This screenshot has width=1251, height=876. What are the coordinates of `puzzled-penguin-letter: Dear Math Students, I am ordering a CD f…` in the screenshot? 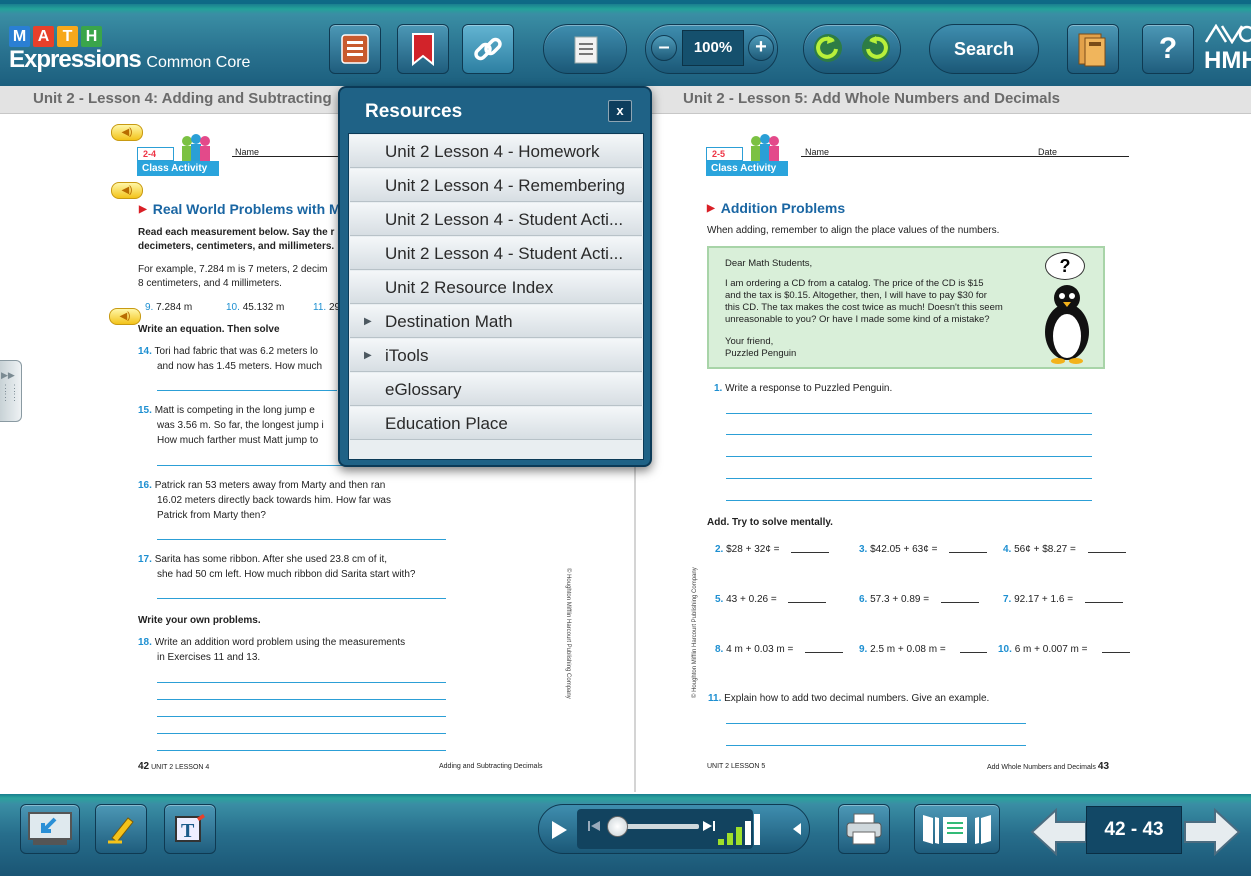 It's located at (906, 307).